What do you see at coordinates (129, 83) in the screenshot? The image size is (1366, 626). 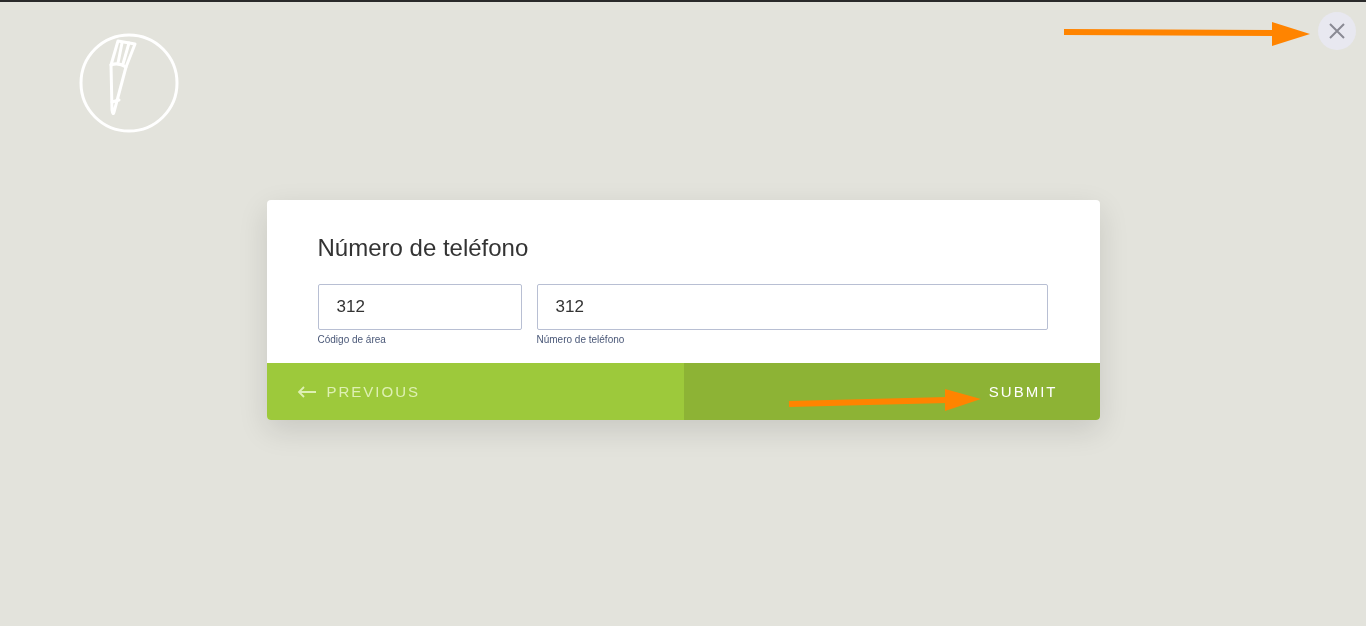 I see `pencil-logo-icon` at bounding box center [129, 83].